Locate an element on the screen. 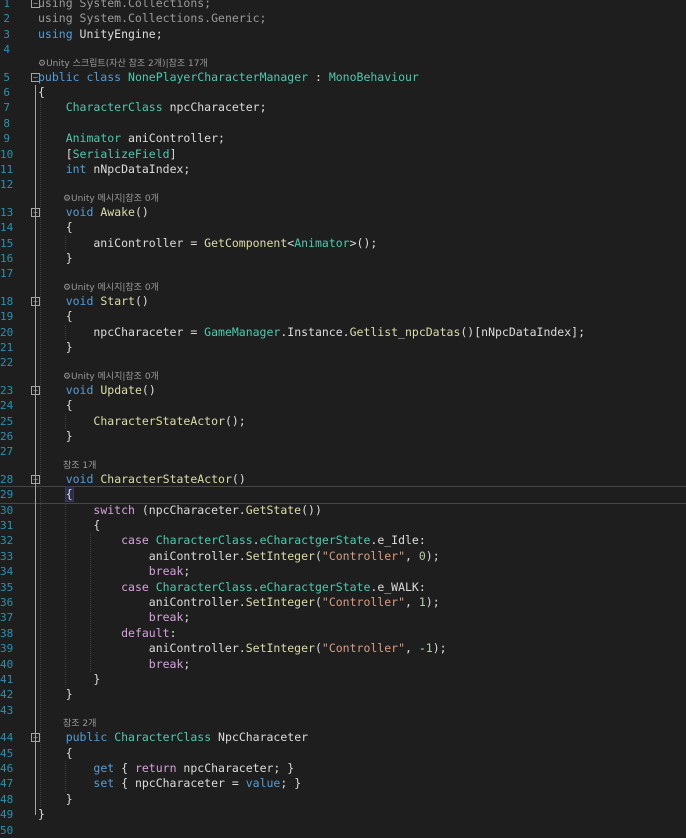  code-line: 37 break; is located at coordinates (343, 617).